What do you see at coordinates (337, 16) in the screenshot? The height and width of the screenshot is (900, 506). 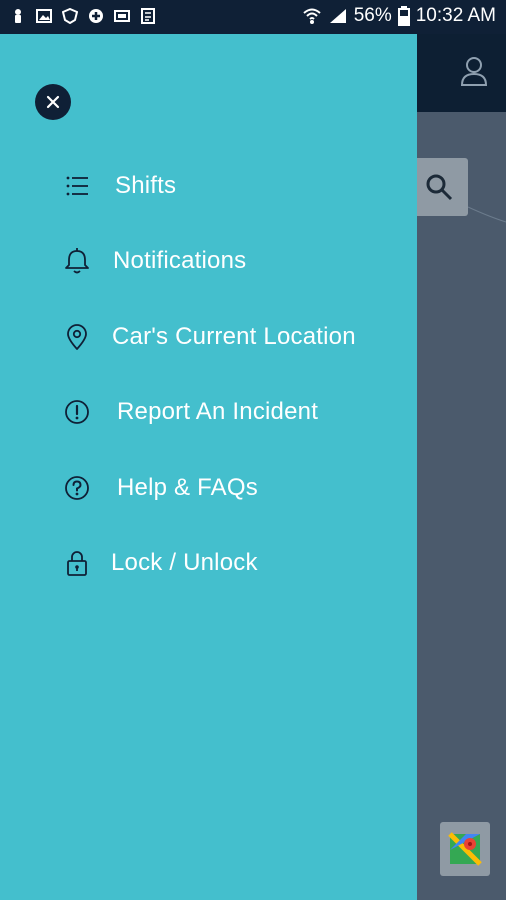 I see `signal-icon` at bounding box center [337, 16].